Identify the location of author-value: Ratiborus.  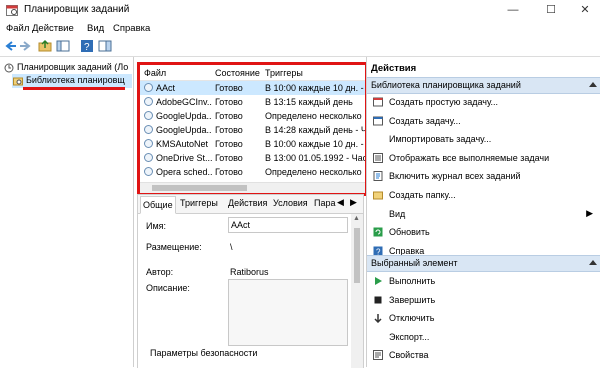
(249, 272).